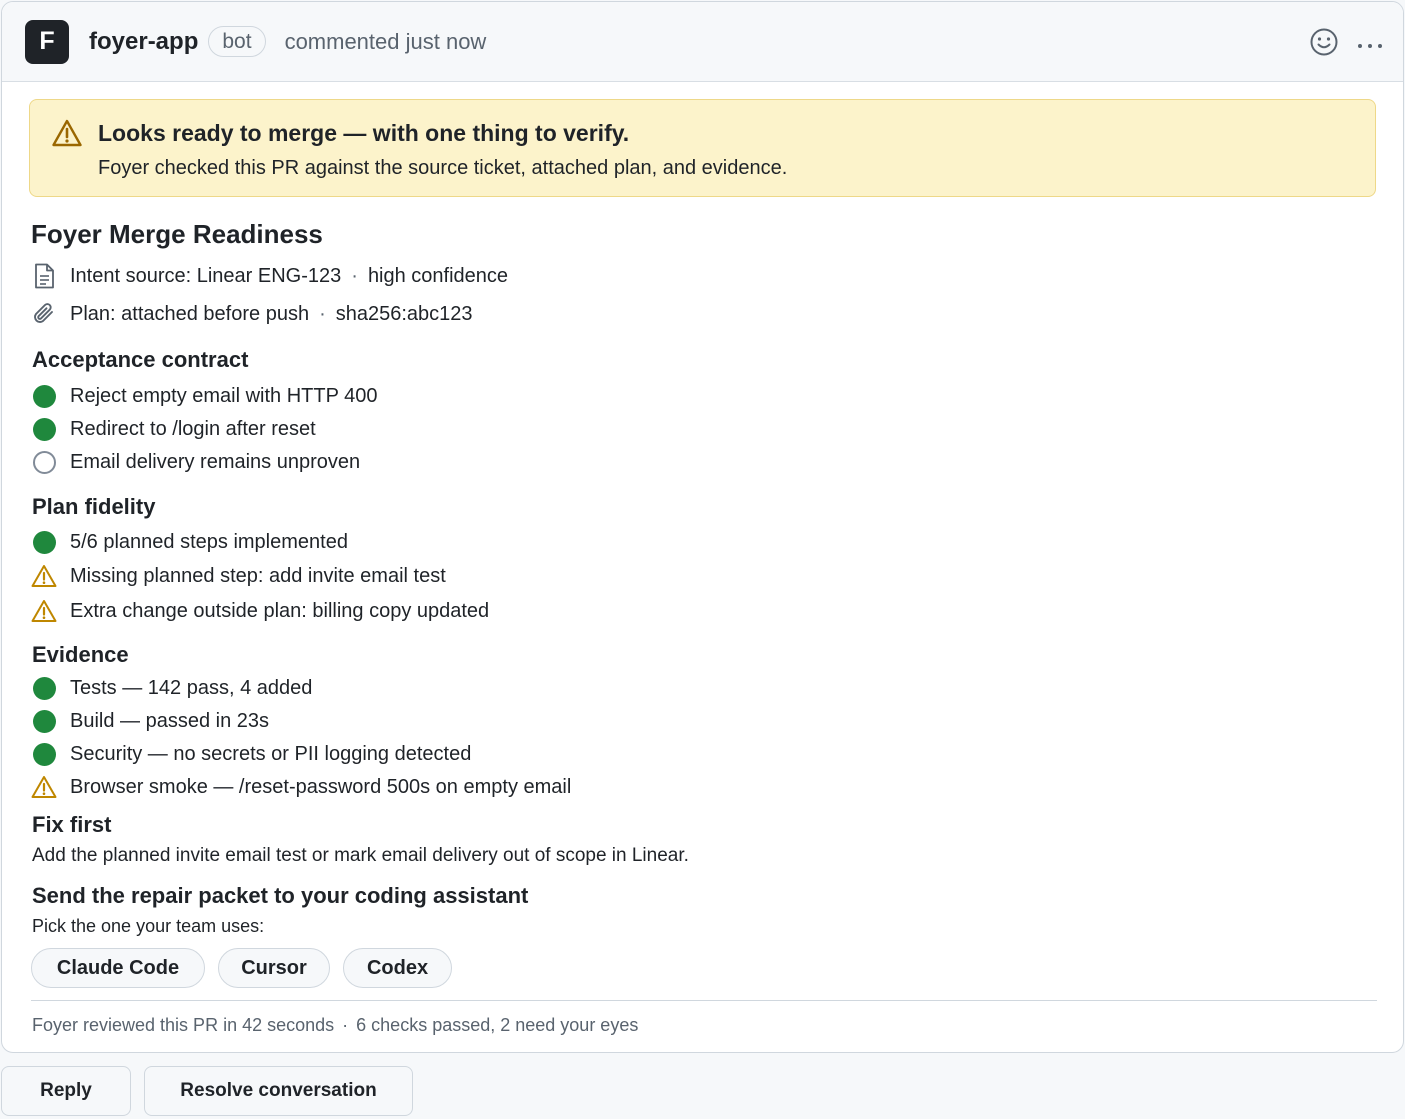 The image size is (1405, 1119). I want to click on reply-button: Reply, so click(66, 1091).